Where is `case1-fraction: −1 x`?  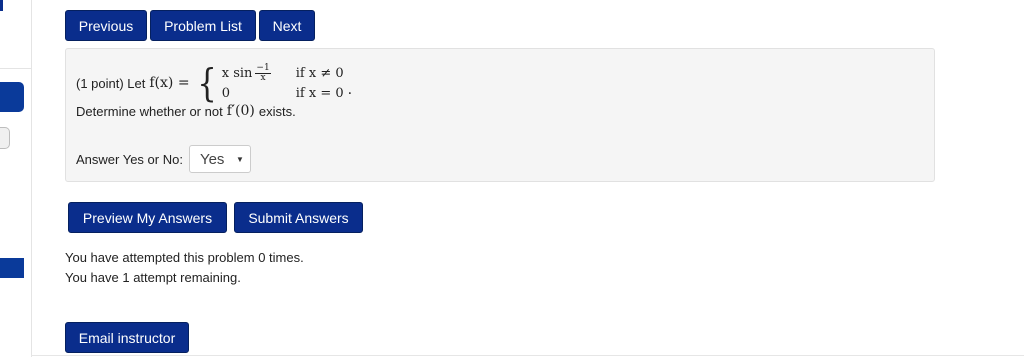 case1-fraction: −1 x is located at coordinates (263, 72).